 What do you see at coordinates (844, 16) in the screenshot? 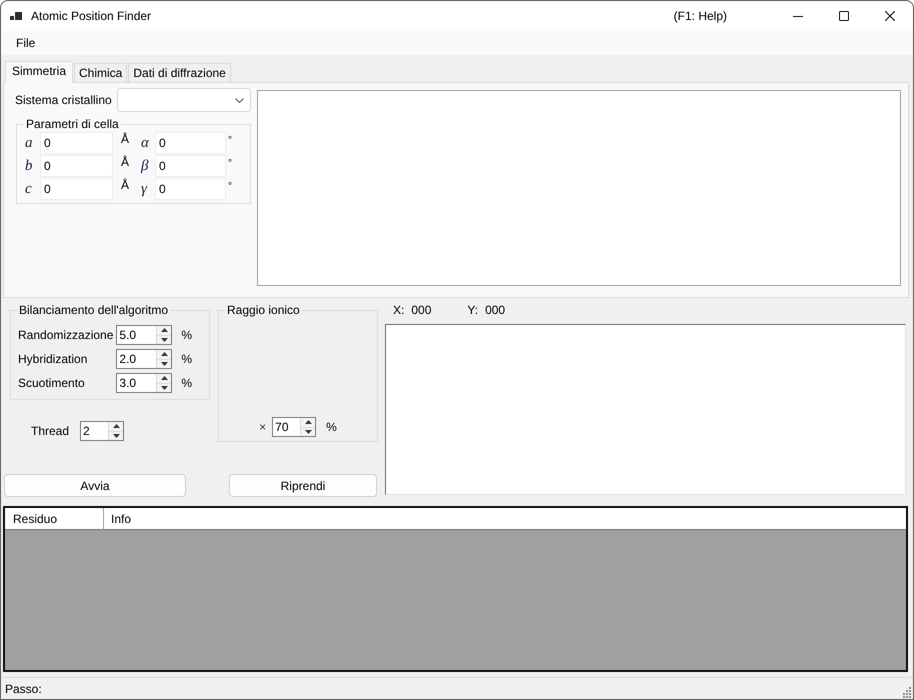
I see `maximize-icon` at bounding box center [844, 16].